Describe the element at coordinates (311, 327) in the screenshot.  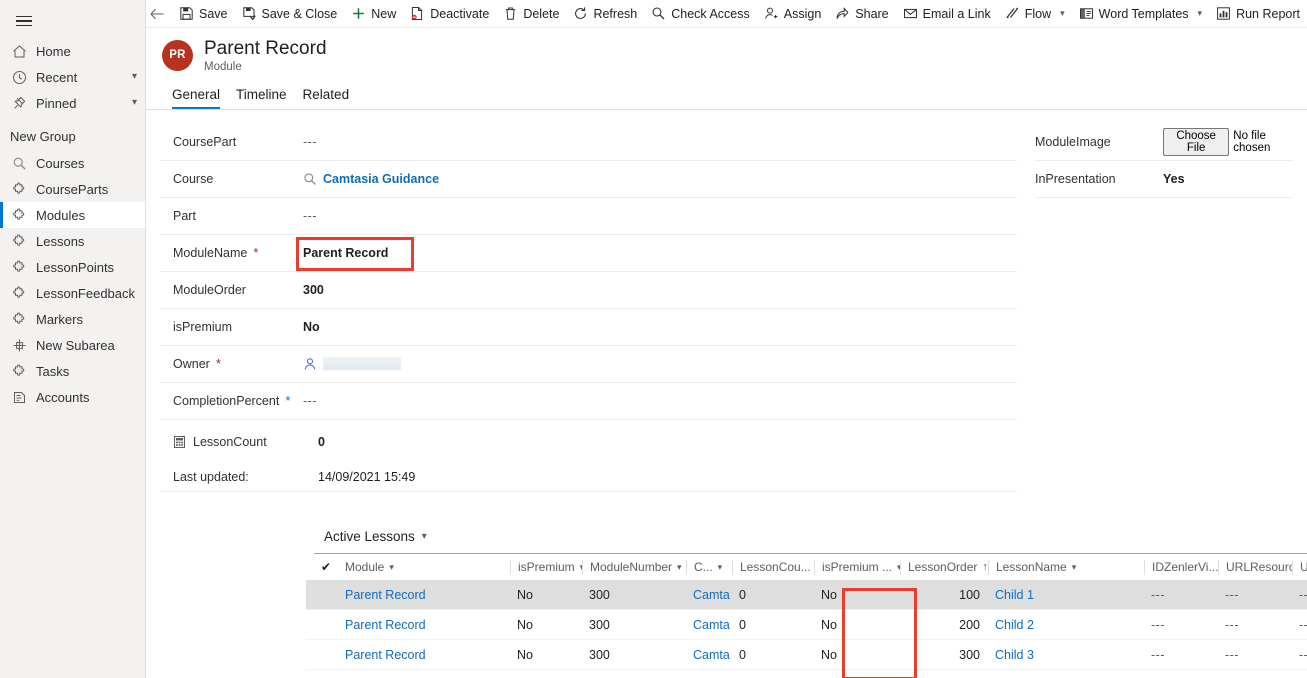
I see `field-value-ispremium: No` at that location.